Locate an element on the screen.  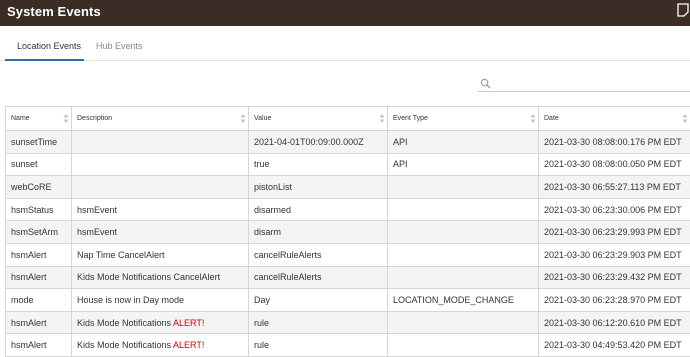
window-titlebar: System Events is located at coordinates (345, 13).